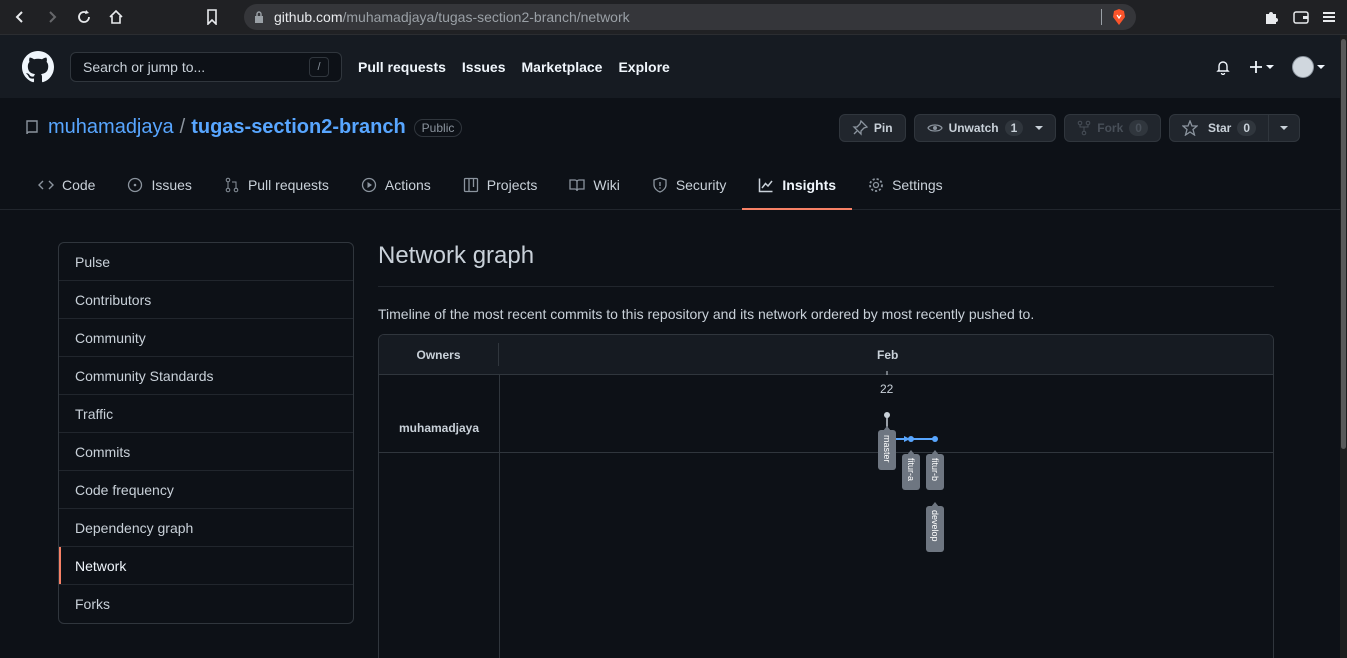  I want to click on tab-security: Security, so click(689, 186).